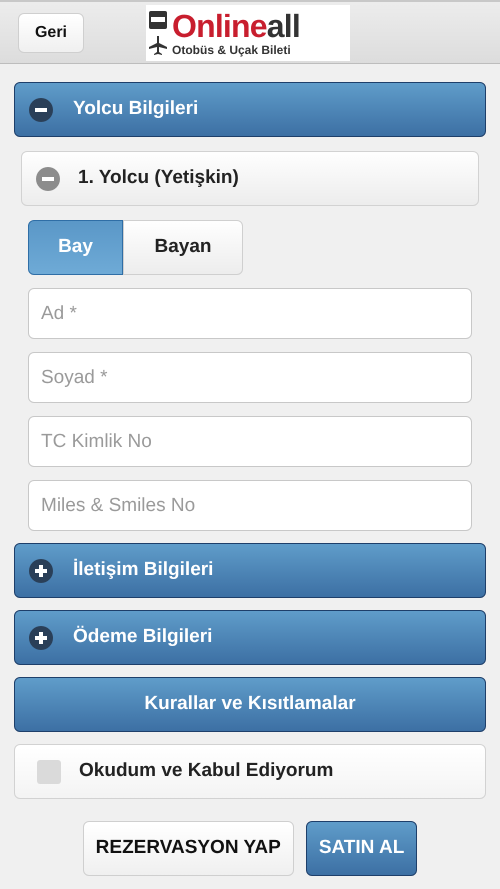 The width and height of the screenshot is (500, 889). I want to click on back-button: Geri, so click(51, 32).